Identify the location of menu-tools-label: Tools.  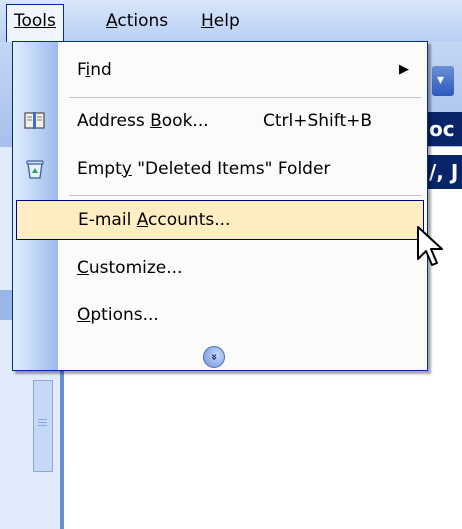
(35, 21).